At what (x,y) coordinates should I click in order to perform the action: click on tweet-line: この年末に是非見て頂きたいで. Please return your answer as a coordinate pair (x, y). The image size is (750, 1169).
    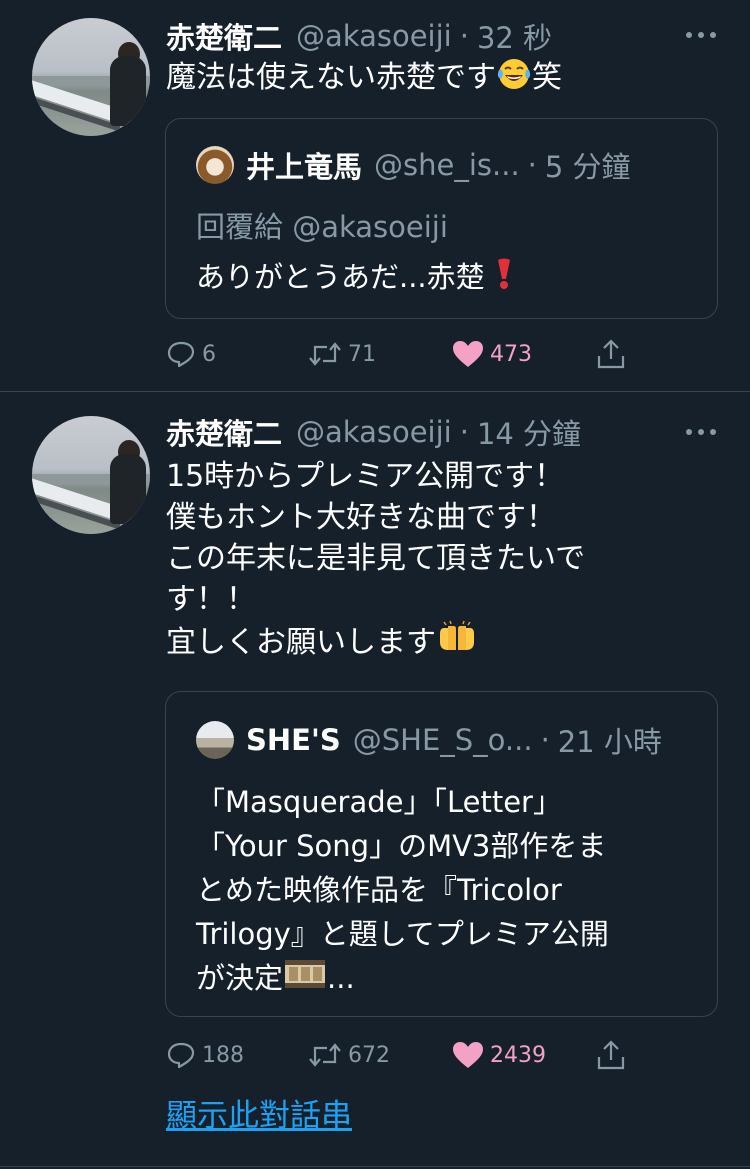
    Looking at the image, I should click on (376, 558).